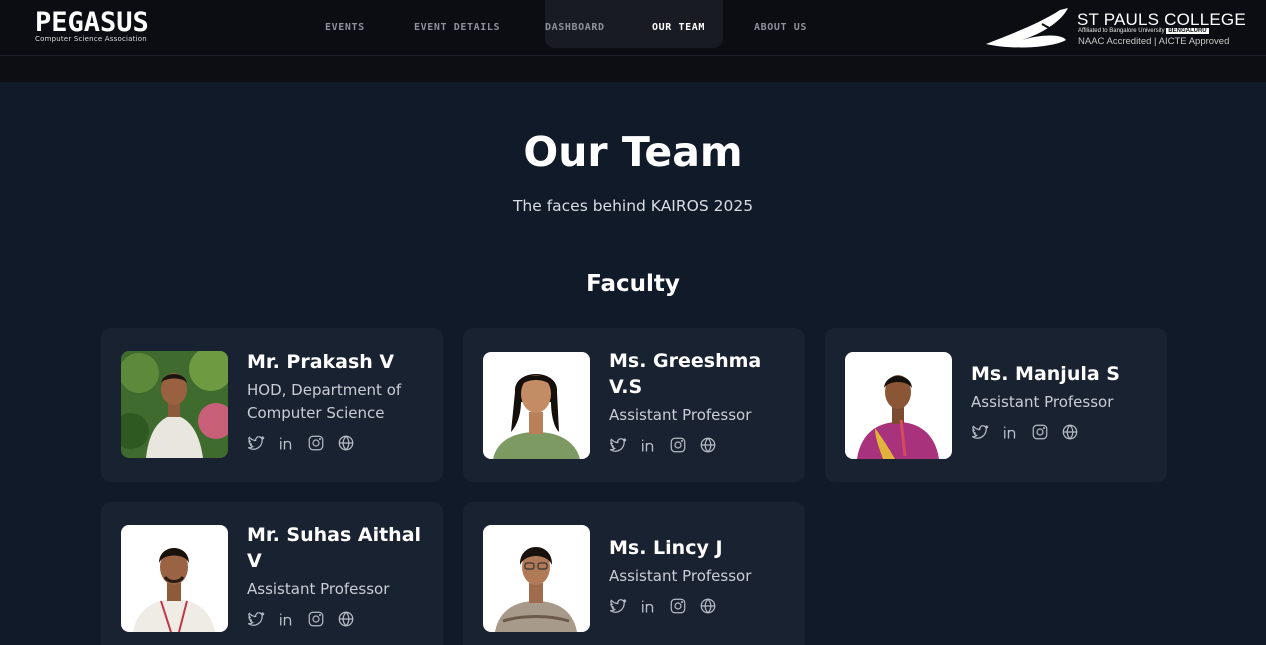  I want to click on faculty-card: Ms. Lincy J Assistant Professor, so click(634, 573).